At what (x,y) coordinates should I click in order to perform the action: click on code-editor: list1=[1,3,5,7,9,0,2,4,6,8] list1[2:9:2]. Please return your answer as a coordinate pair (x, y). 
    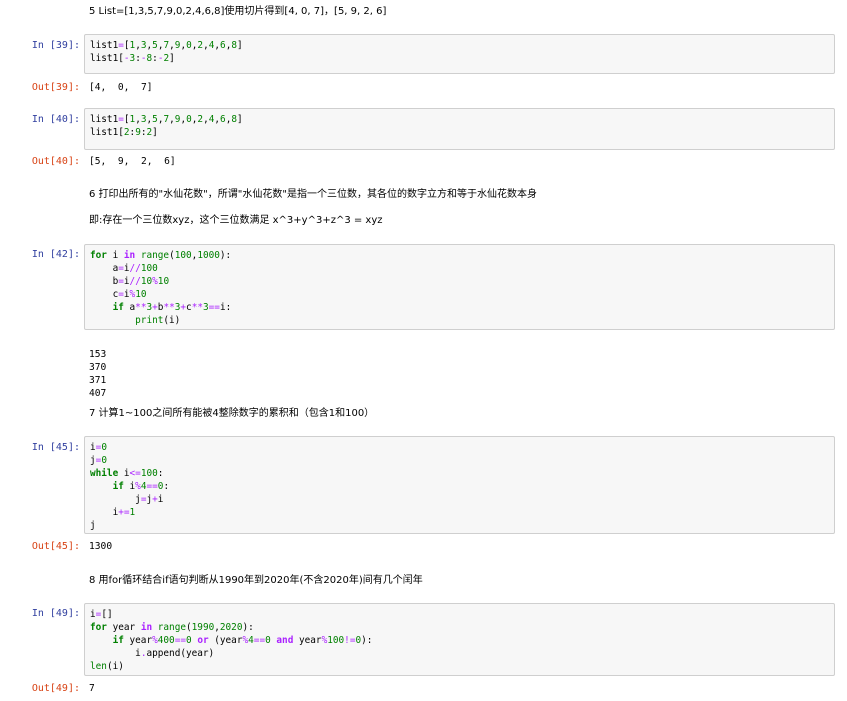
    Looking at the image, I should click on (166, 126).